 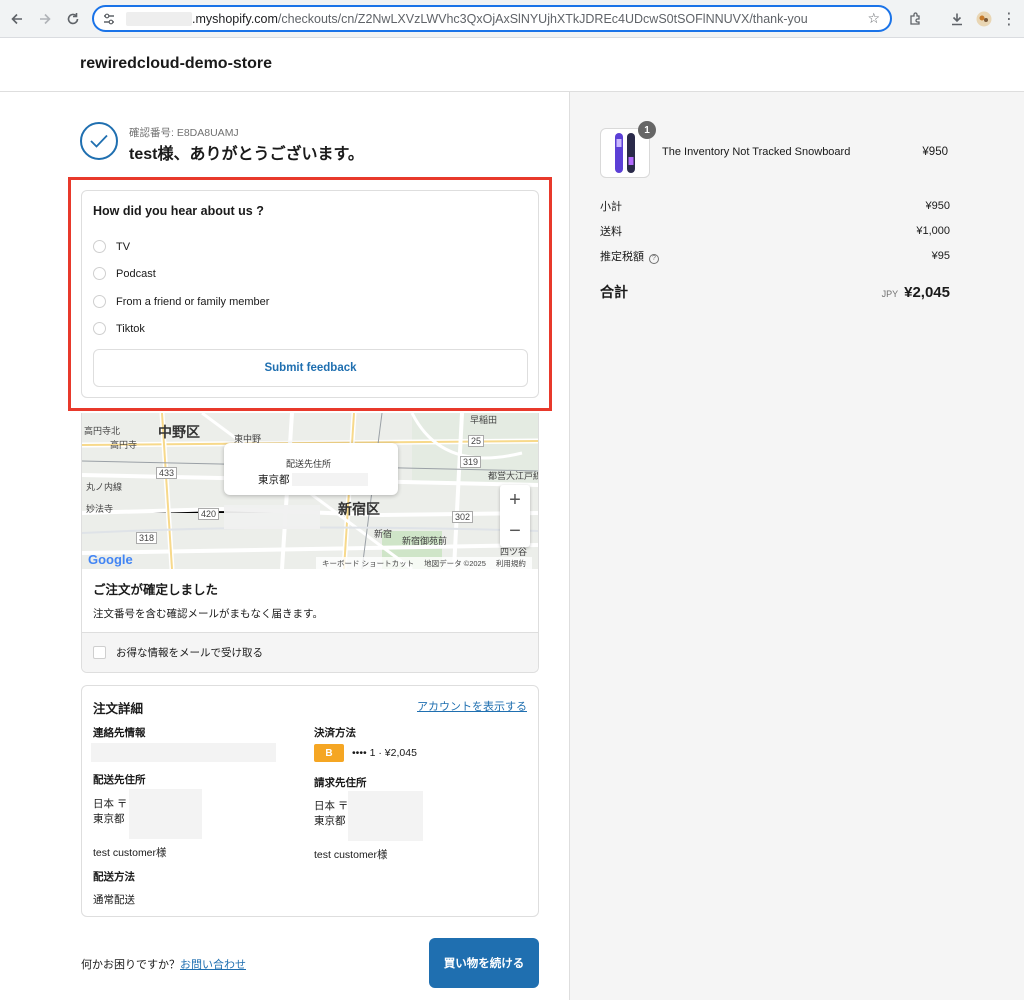 What do you see at coordinates (45, 19) in the screenshot?
I see `forward-arrow-icon` at bounding box center [45, 19].